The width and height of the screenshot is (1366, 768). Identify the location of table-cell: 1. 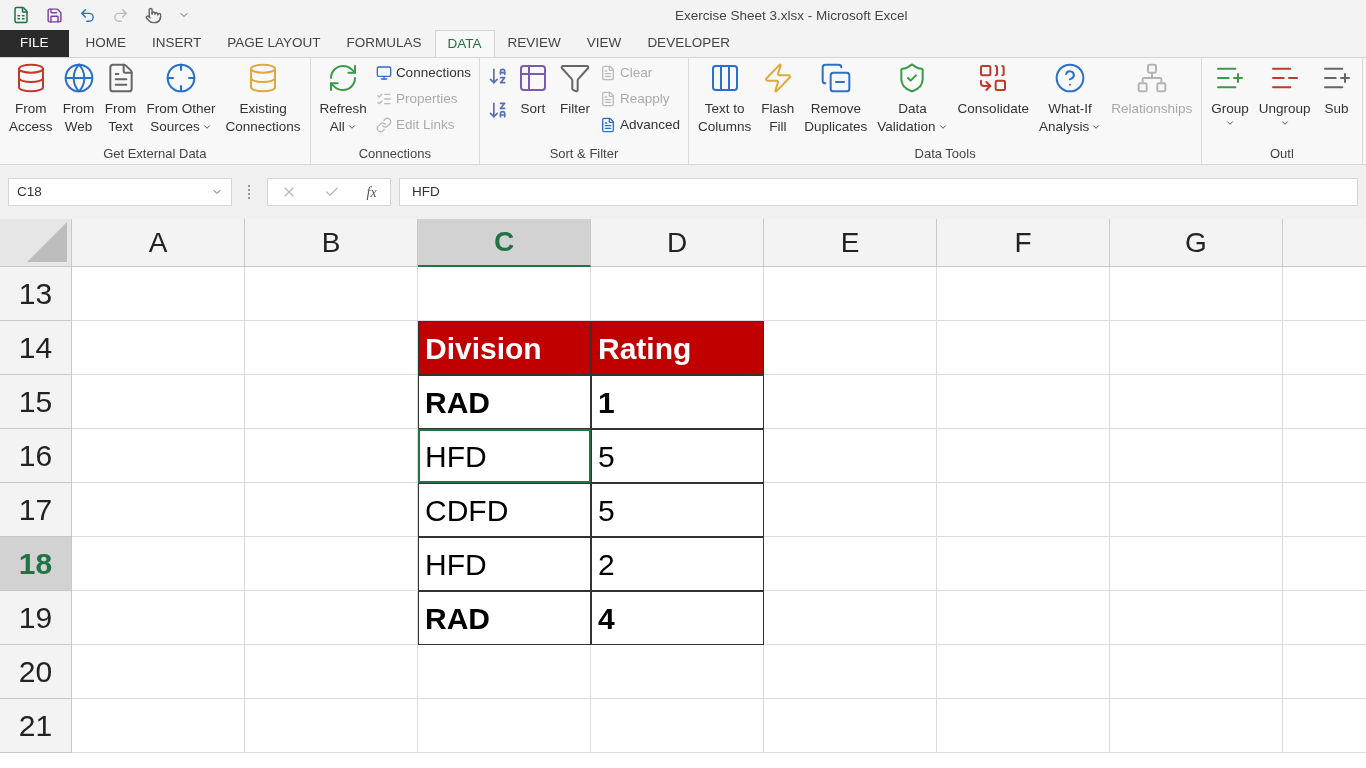
(677, 402).